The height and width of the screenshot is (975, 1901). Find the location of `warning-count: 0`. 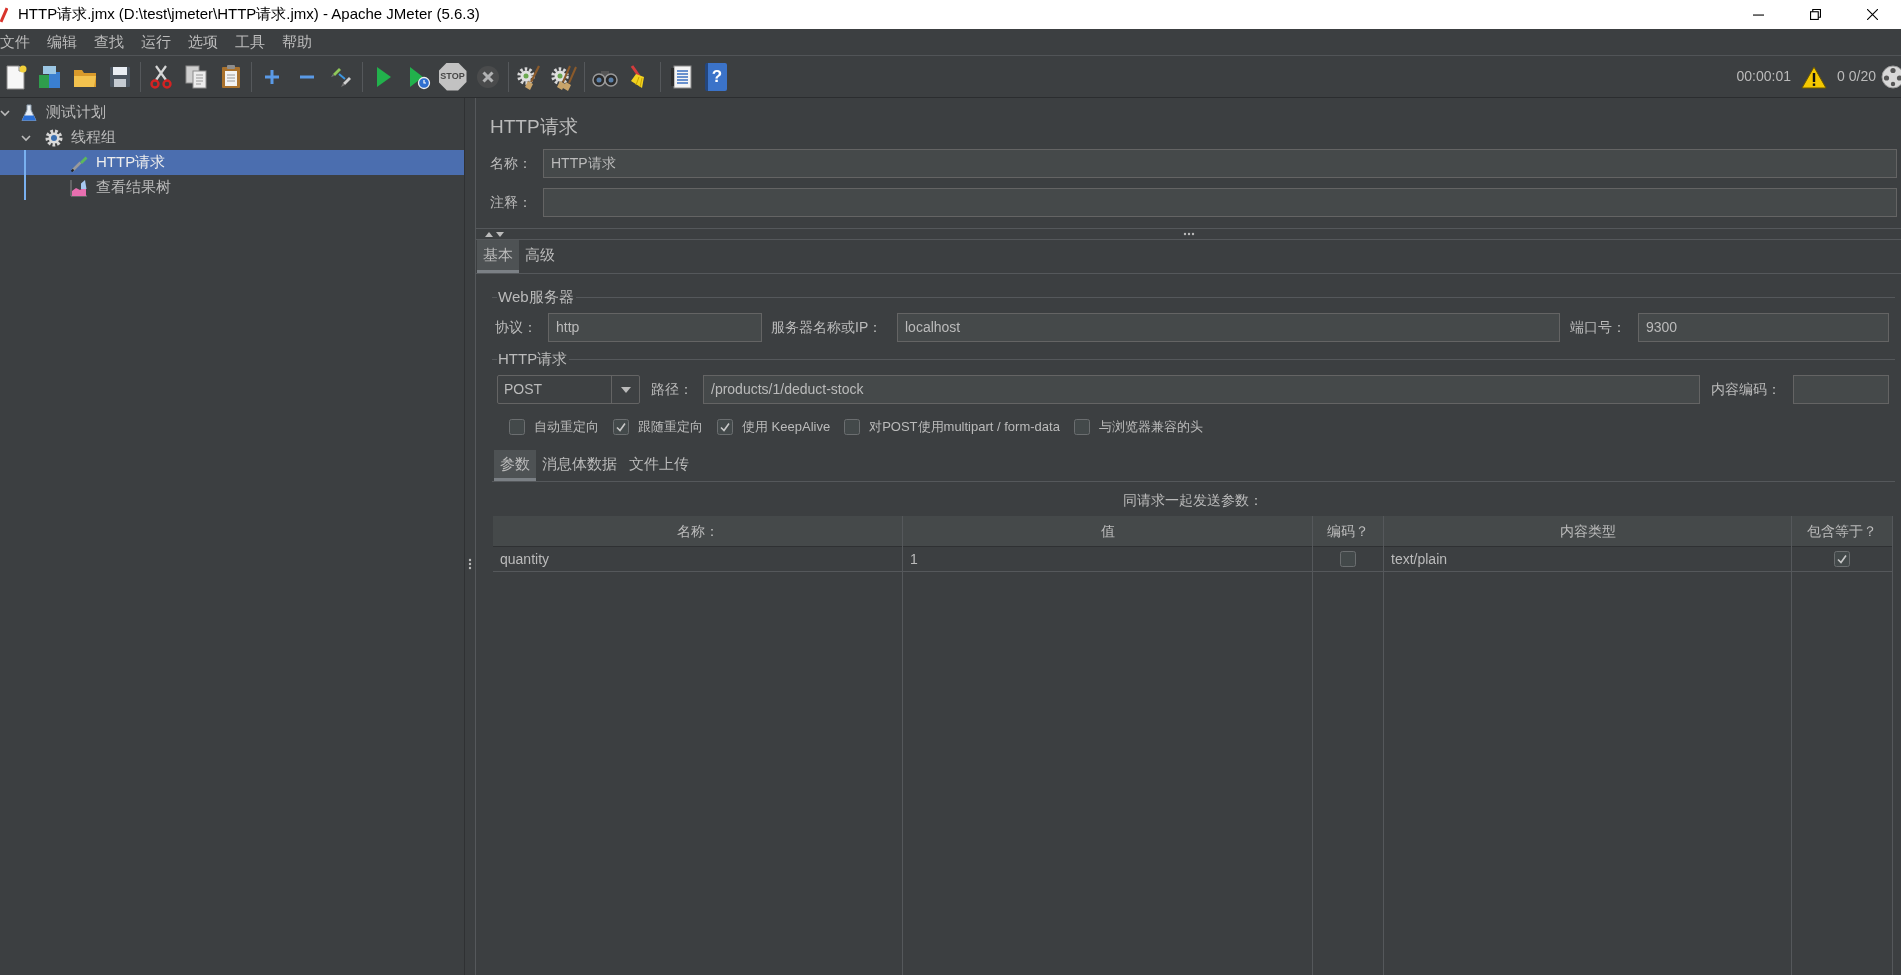

warning-count: 0 is located at coordinates (1840, 76).